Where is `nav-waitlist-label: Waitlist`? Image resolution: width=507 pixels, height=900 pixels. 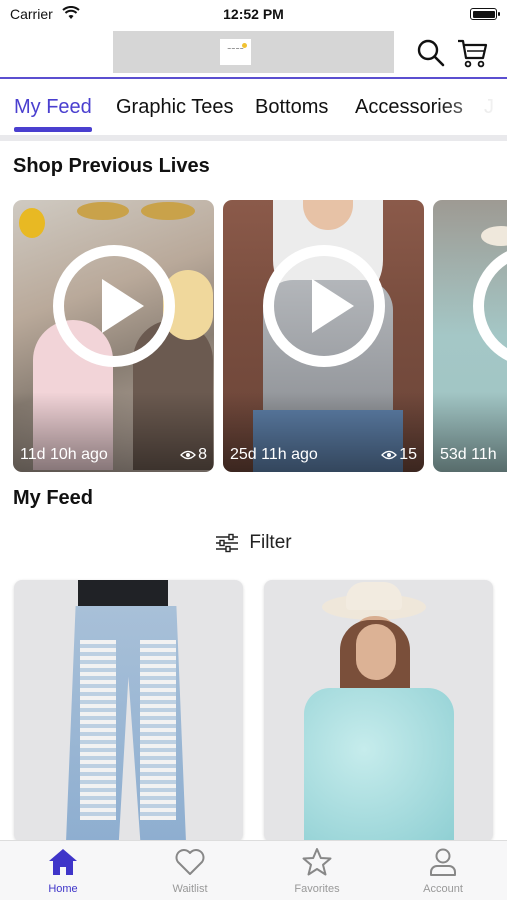
nav-waitlist-label: Waitlist is located at coordinates (190, 889).